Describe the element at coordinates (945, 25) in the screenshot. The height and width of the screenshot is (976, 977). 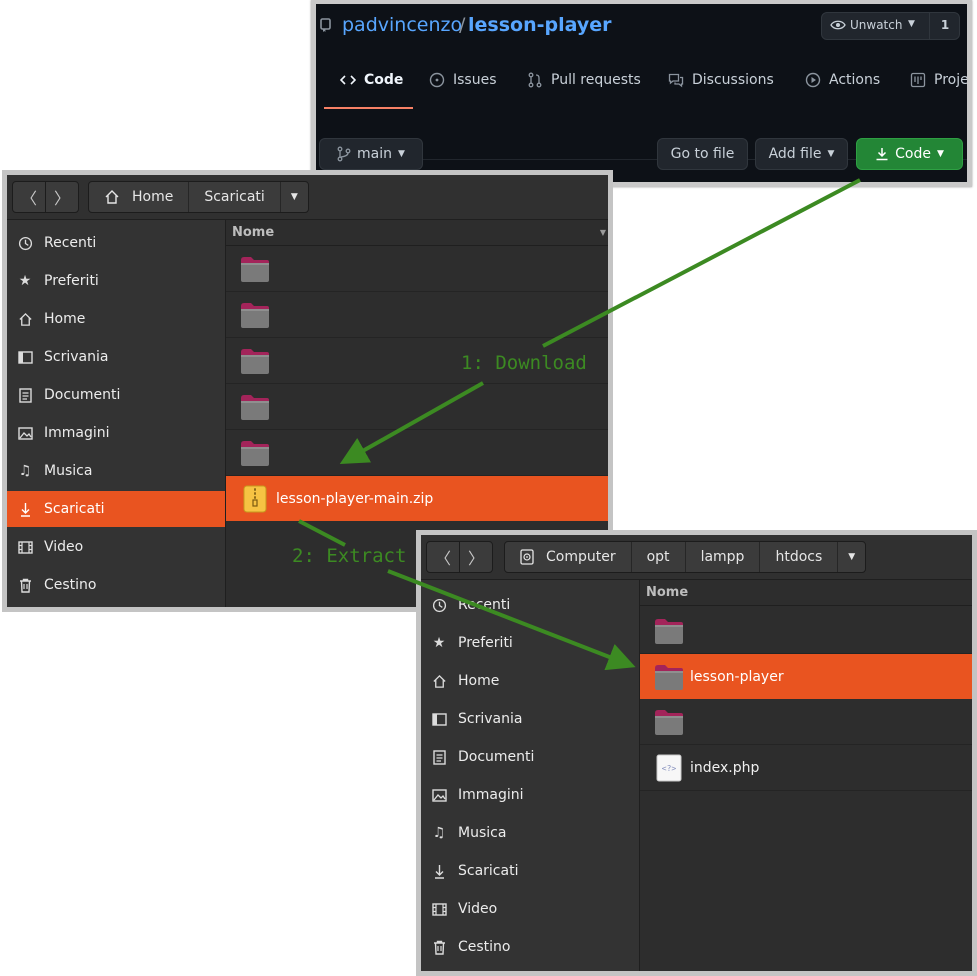
I see `watch-count: 1` at that location.